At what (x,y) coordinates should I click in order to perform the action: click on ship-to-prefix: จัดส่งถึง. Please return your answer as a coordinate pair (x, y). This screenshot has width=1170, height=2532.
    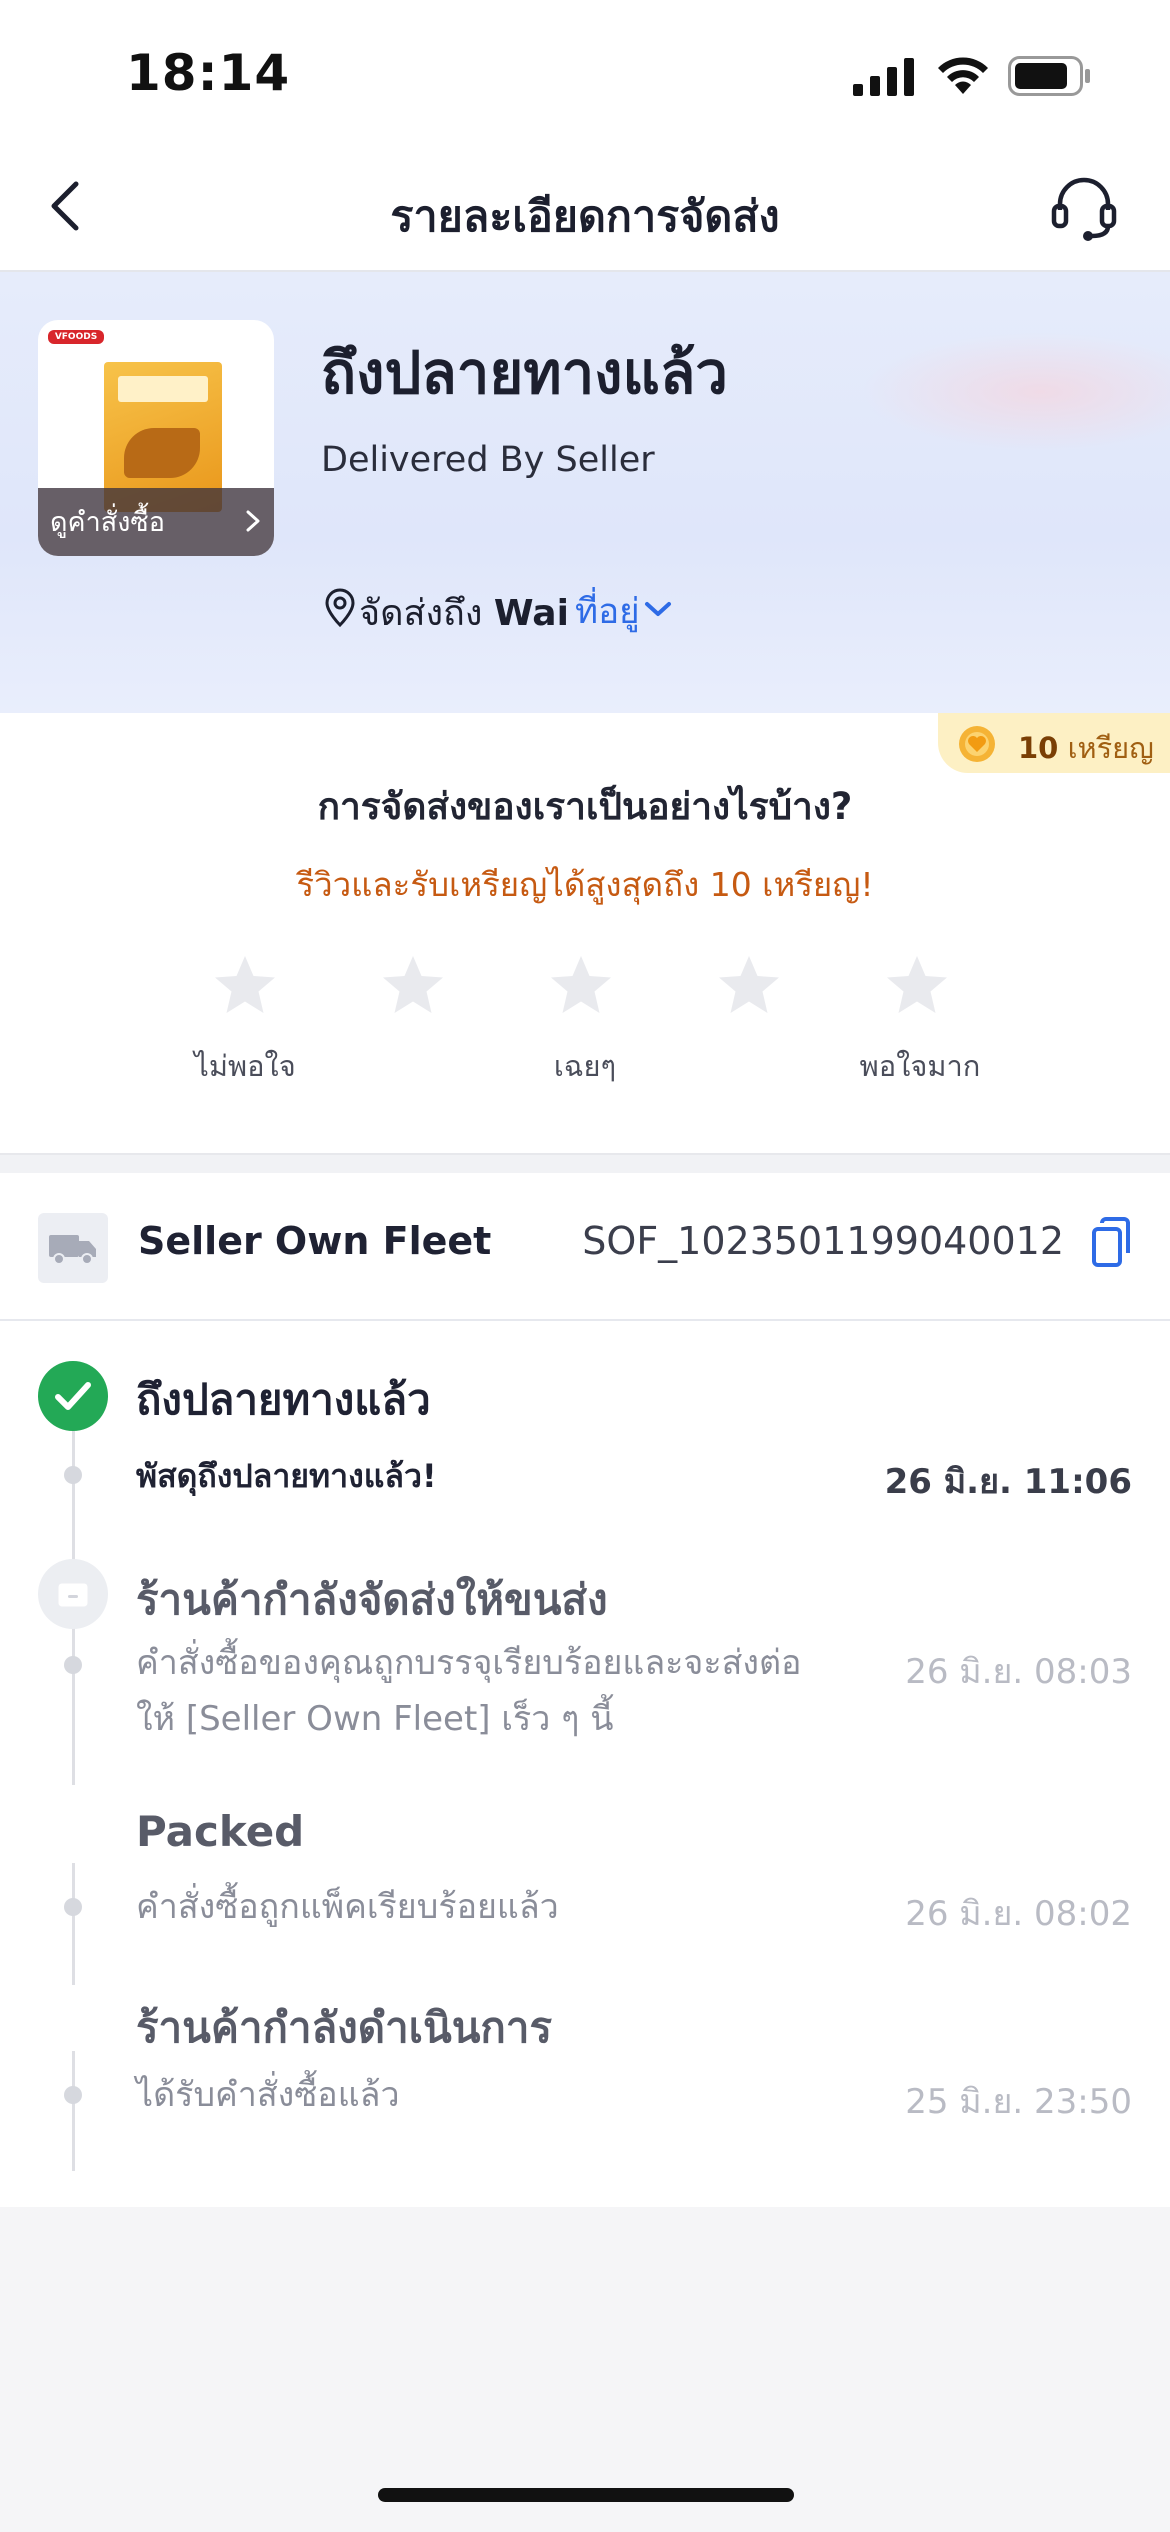
    Looking at the image, I should click on (421, 613).